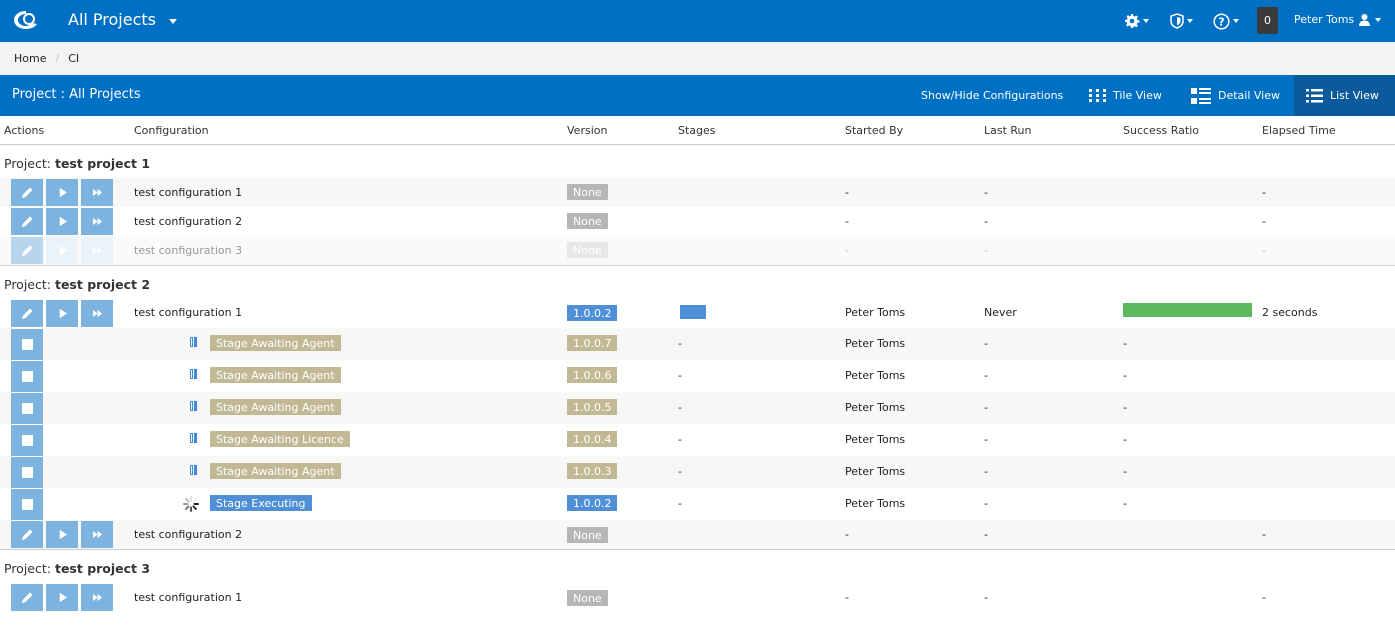 The height and width of the screenshot is (644, 1395). What do you see at coordinates (30, 58) in the screenshot?
I see `breadcrumb-home: Home` at bounding box center [30, 58].